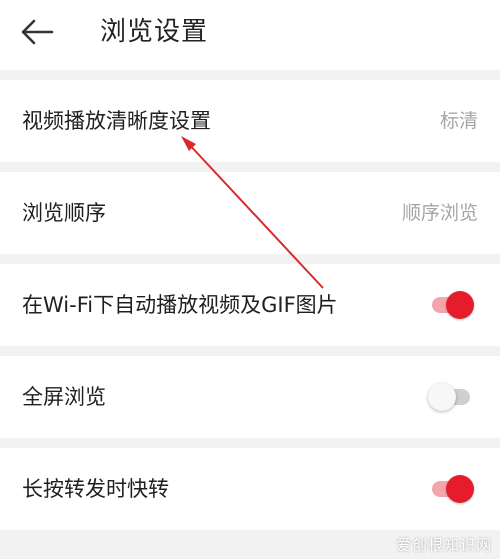  What do you see at coordinates (250, 35) in the screenshot?
I see `header-bar: 浏览设置` at bounding box center [250, 35].